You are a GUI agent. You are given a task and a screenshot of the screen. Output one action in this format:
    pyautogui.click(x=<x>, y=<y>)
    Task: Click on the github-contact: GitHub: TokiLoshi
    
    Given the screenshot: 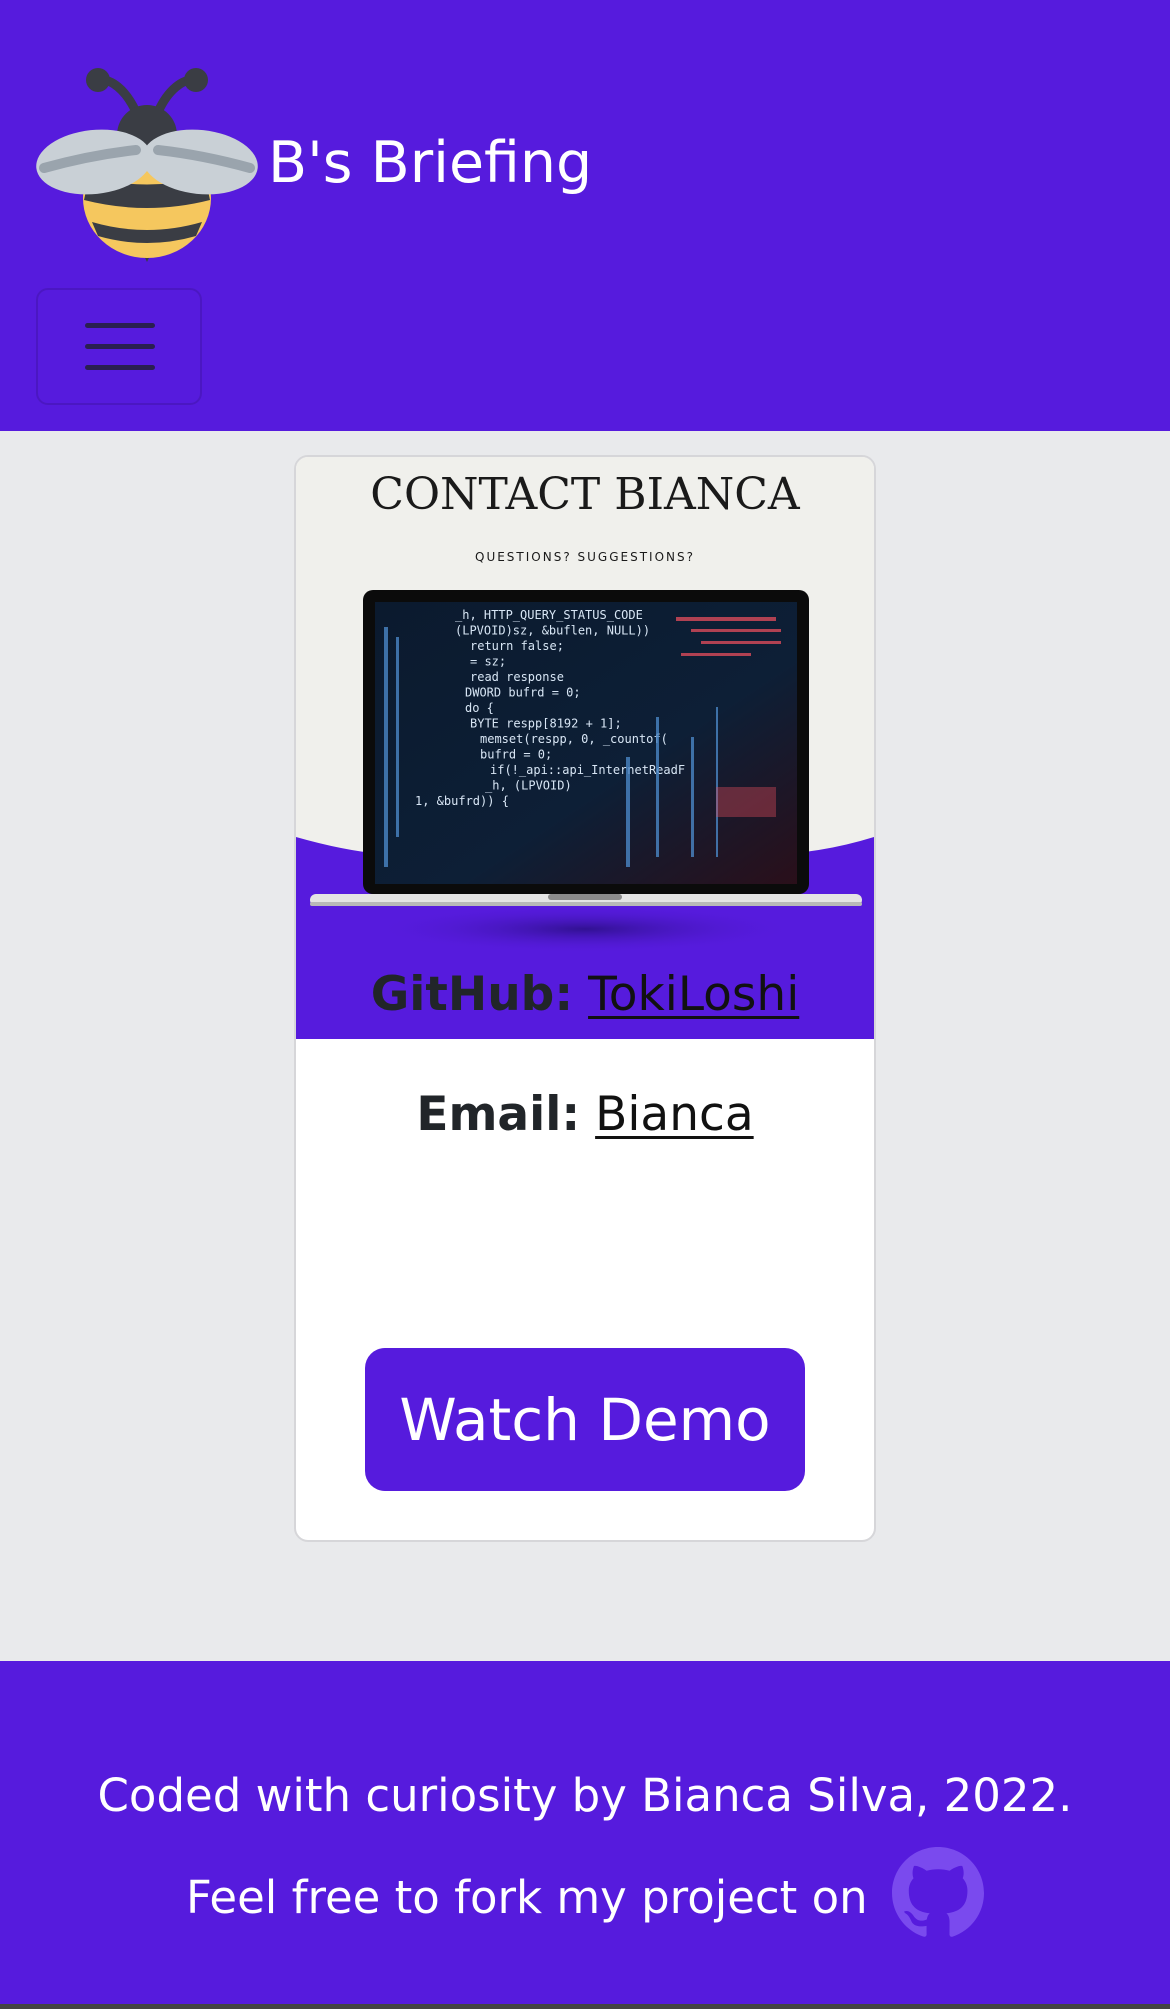 What is the action you would take?
    pyautogui.click(x=585, y=994)
    